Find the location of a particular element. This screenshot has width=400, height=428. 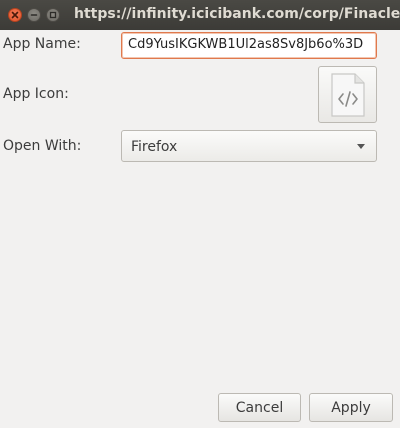

cancel-button: Cancel is located at coordinates (259, 407).